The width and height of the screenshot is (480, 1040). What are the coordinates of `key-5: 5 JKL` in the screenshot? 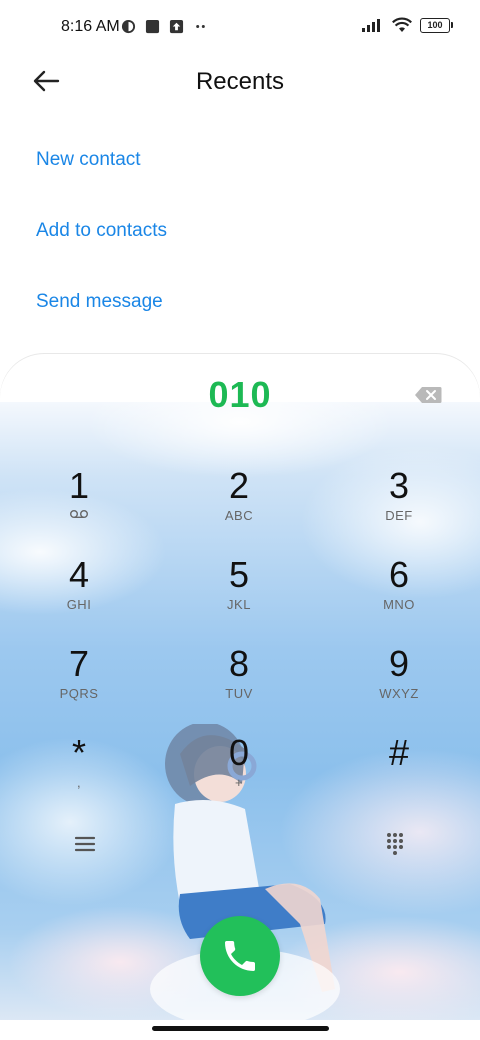 It's located at (239, 595).